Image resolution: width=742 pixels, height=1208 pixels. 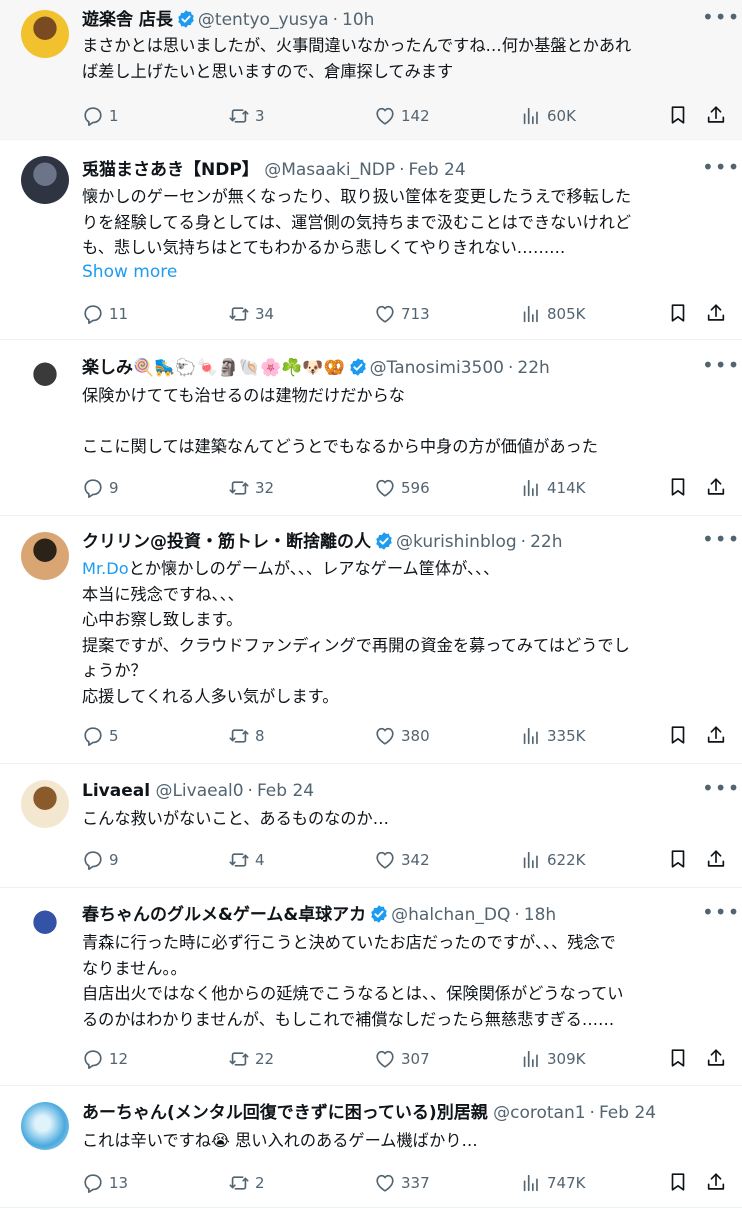 What do you see at coordinates (199, 791) in the screenshot?
I see `user-handle: @Livaeal0` at bounding box center [199, 791].